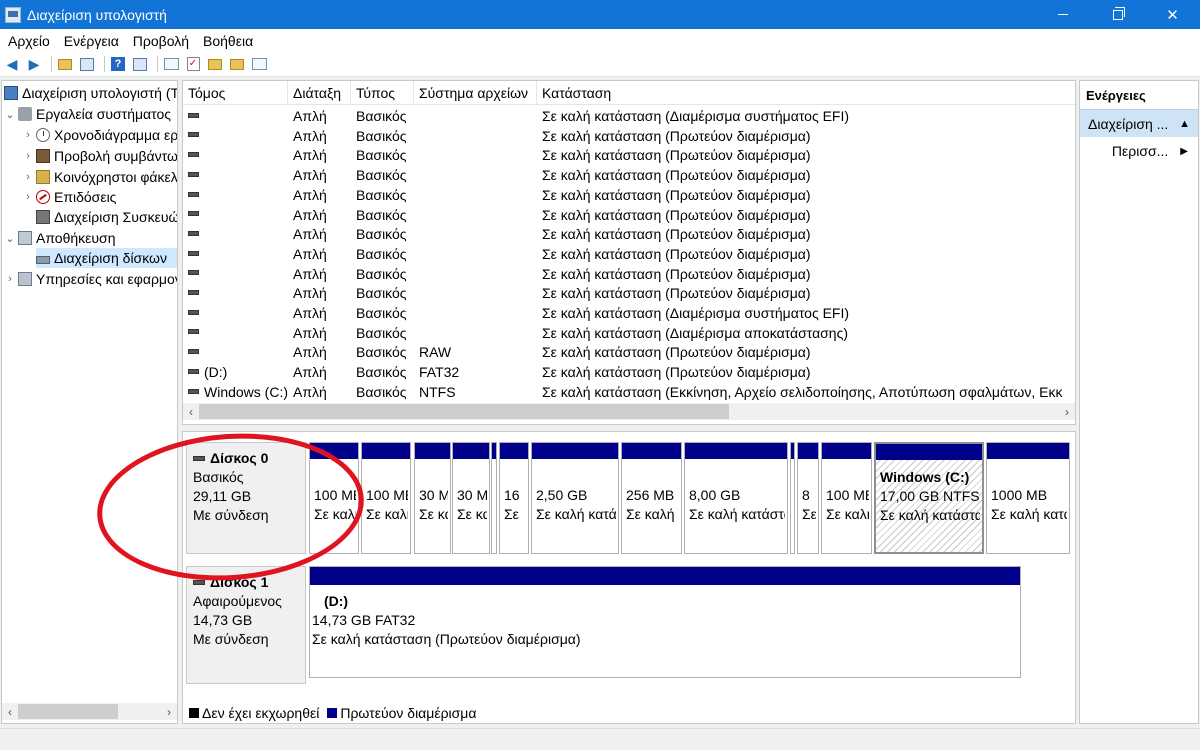  I want to click on collapse-up-icon: ▲, so click(1184, 124).